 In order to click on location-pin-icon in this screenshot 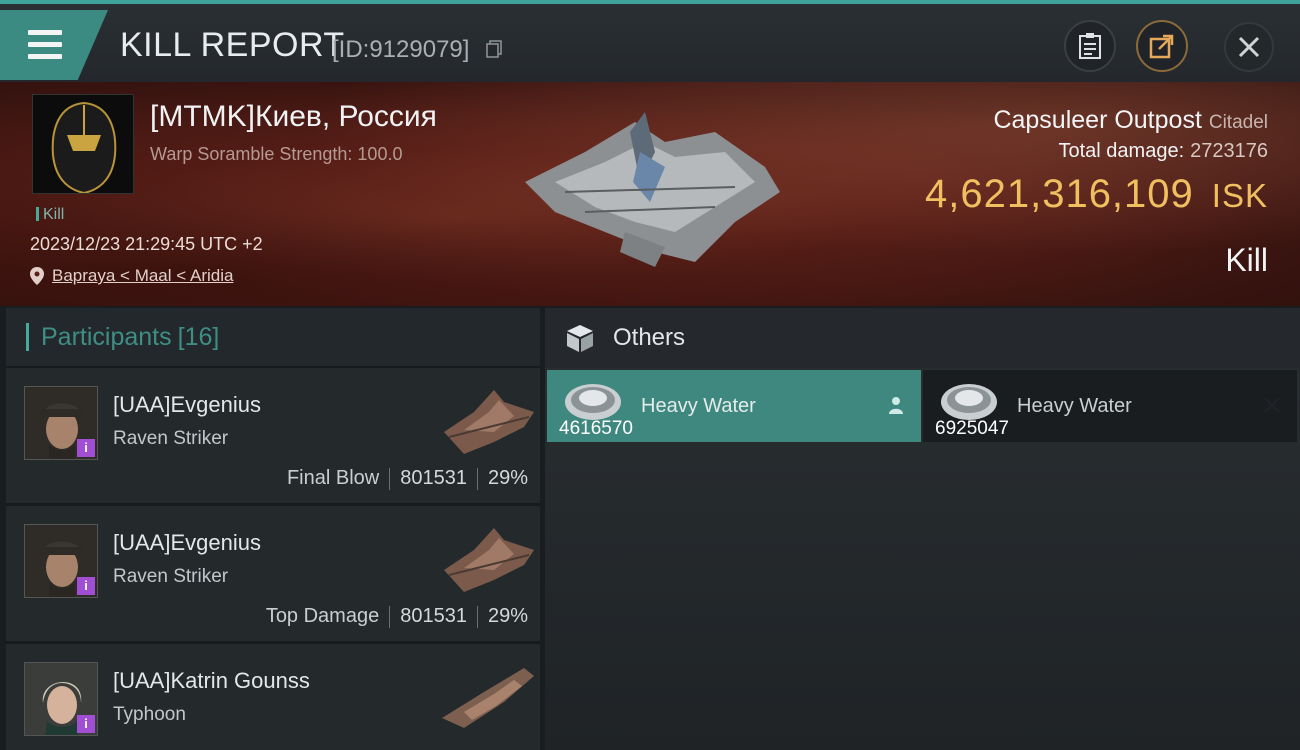, I will do `click(37, 276)`.